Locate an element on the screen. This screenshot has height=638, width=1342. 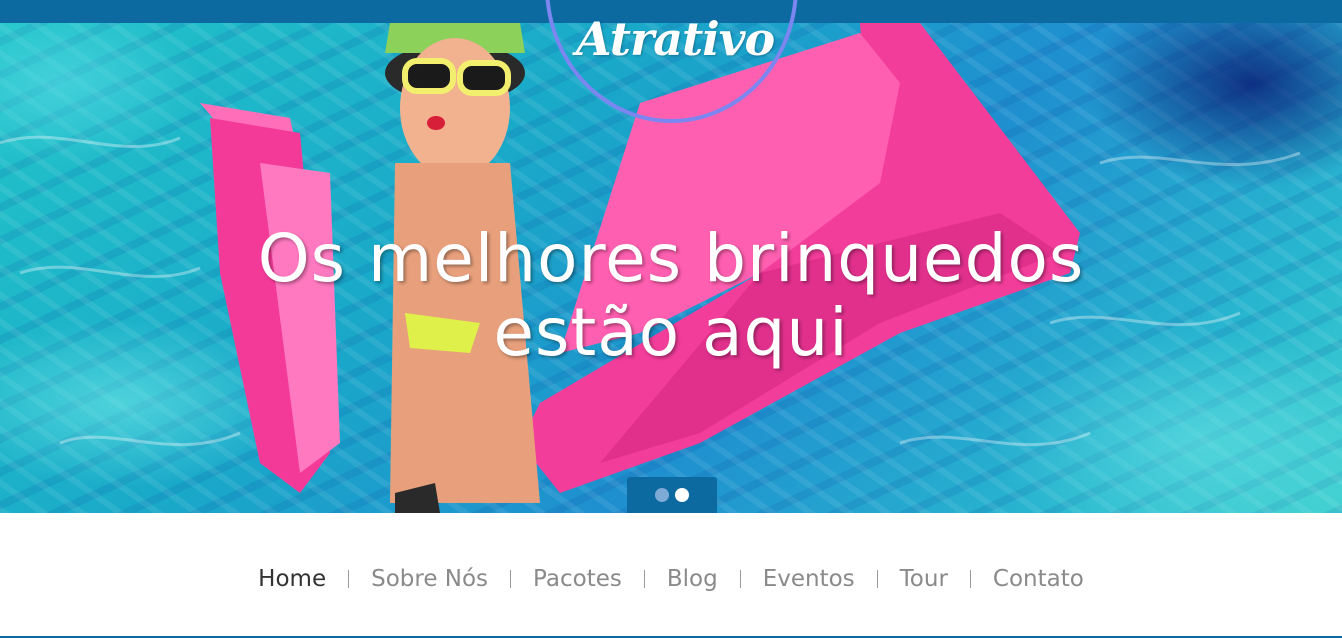
nav-link-tour: Tour is located at coordinates (924, 579).